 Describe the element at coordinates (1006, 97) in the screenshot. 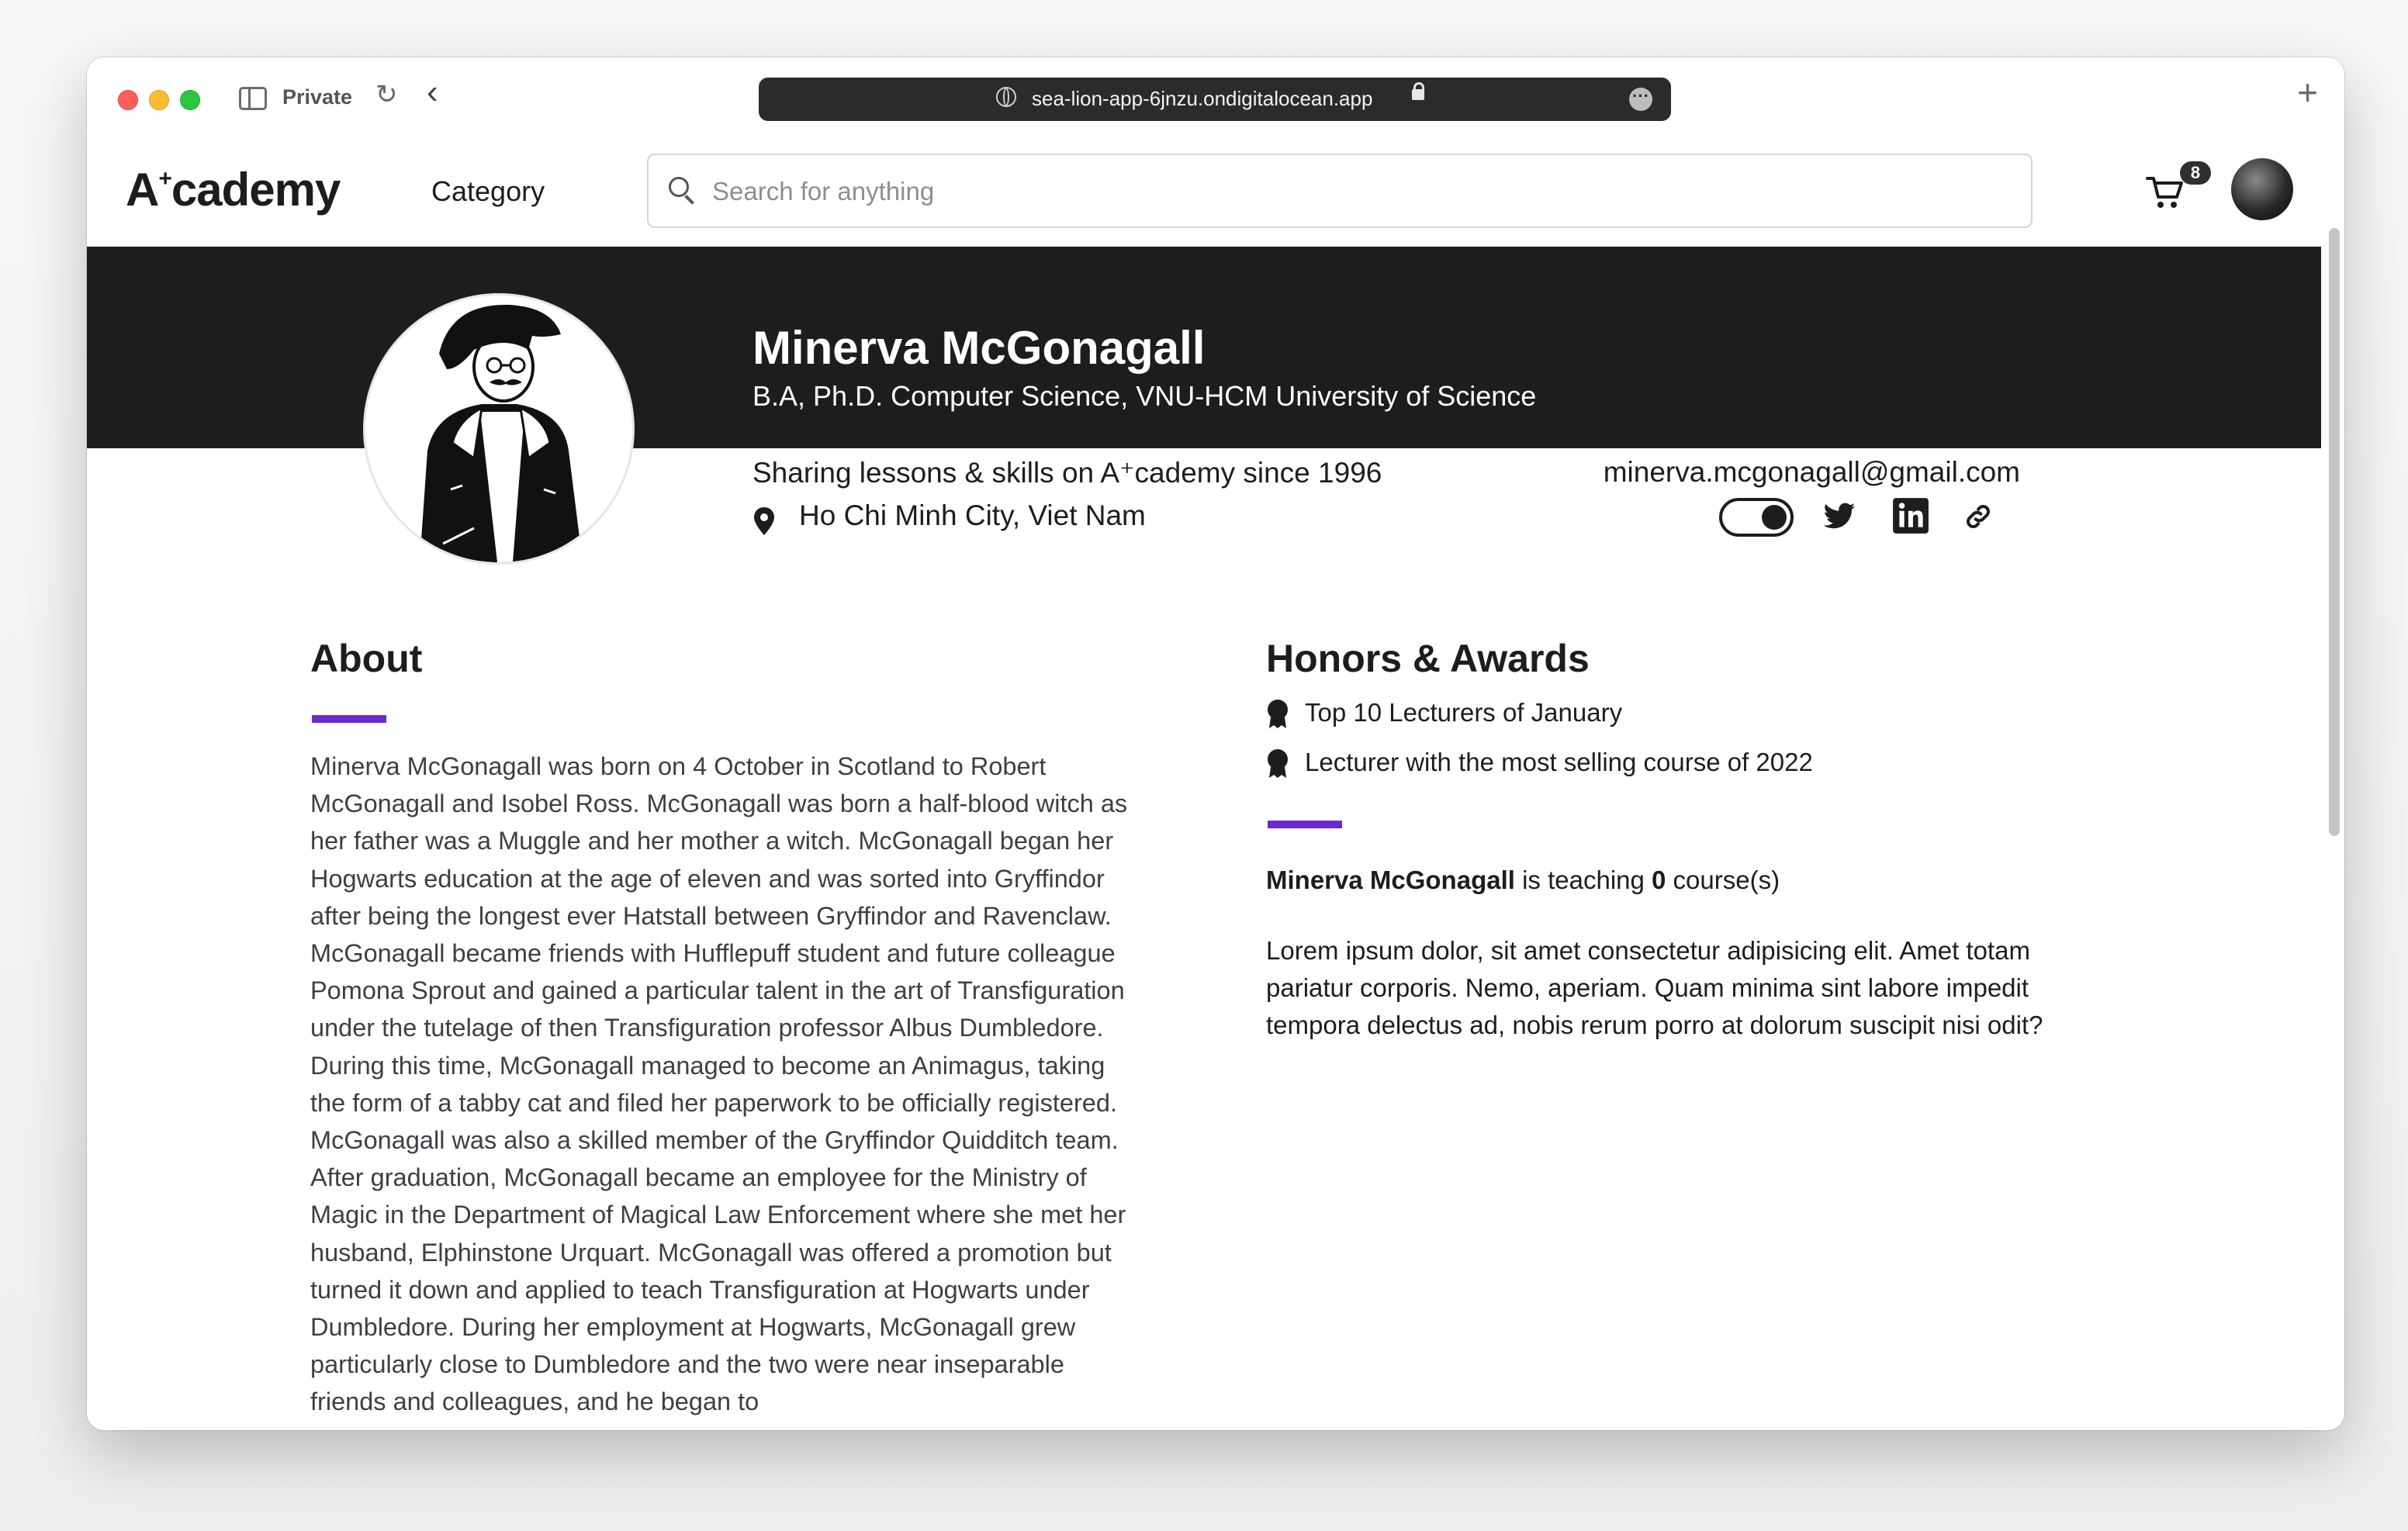

I see `globe-icon` at that location.